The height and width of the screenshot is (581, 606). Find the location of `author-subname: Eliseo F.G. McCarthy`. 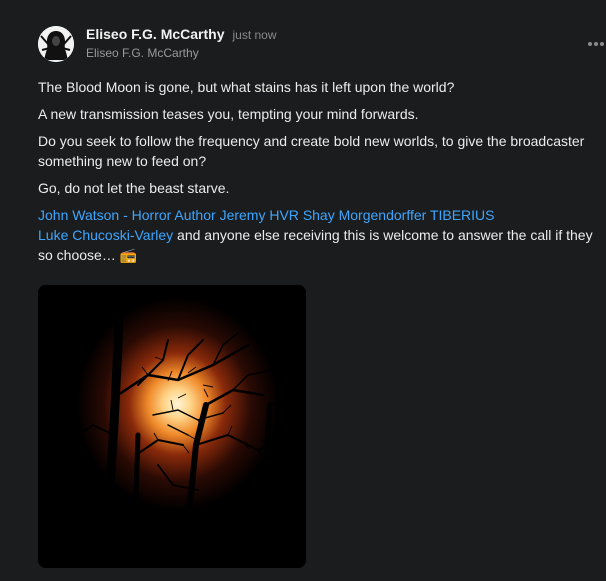

author-subname: Eliseo F.G. McCarthy is located at coordinates (142, 53).